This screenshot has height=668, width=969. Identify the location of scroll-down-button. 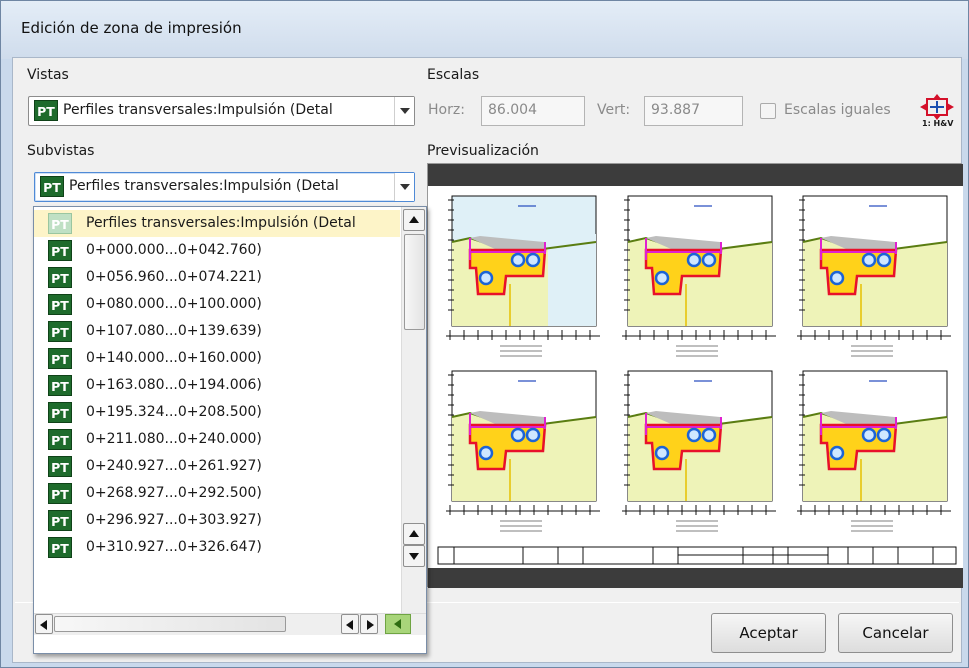
(414, 556).